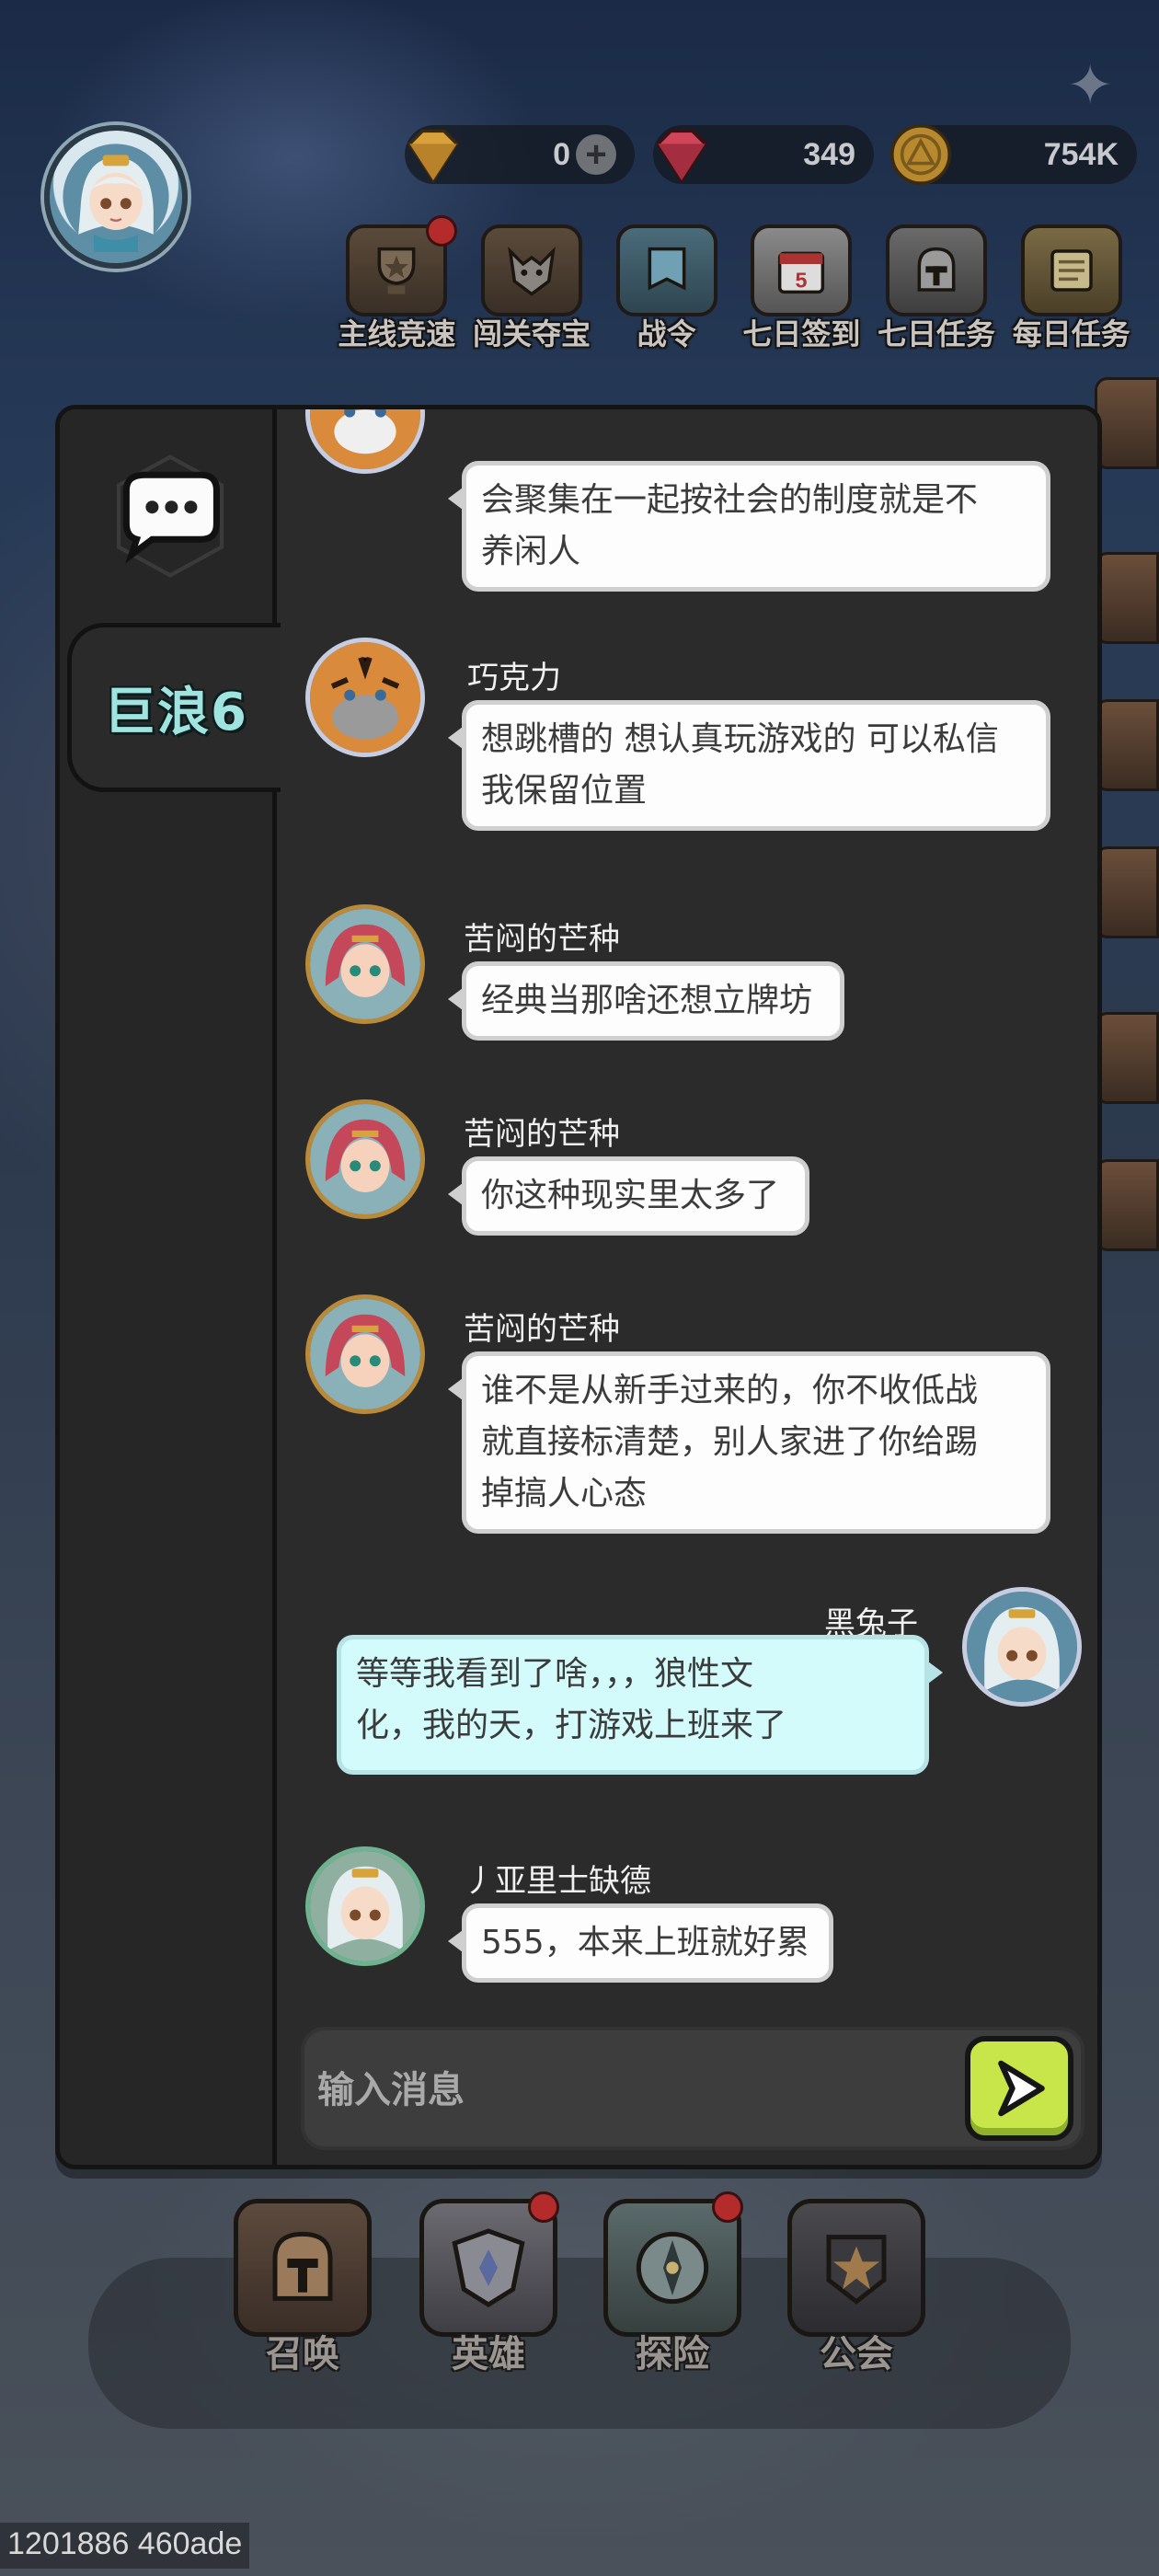 The height and width of the screenshot is (2576, 1159). What do you see at coordinates (488, 2287) in the screenshot?
I see `nav-heroes: 英雄` at bounding box center [488, 2287].